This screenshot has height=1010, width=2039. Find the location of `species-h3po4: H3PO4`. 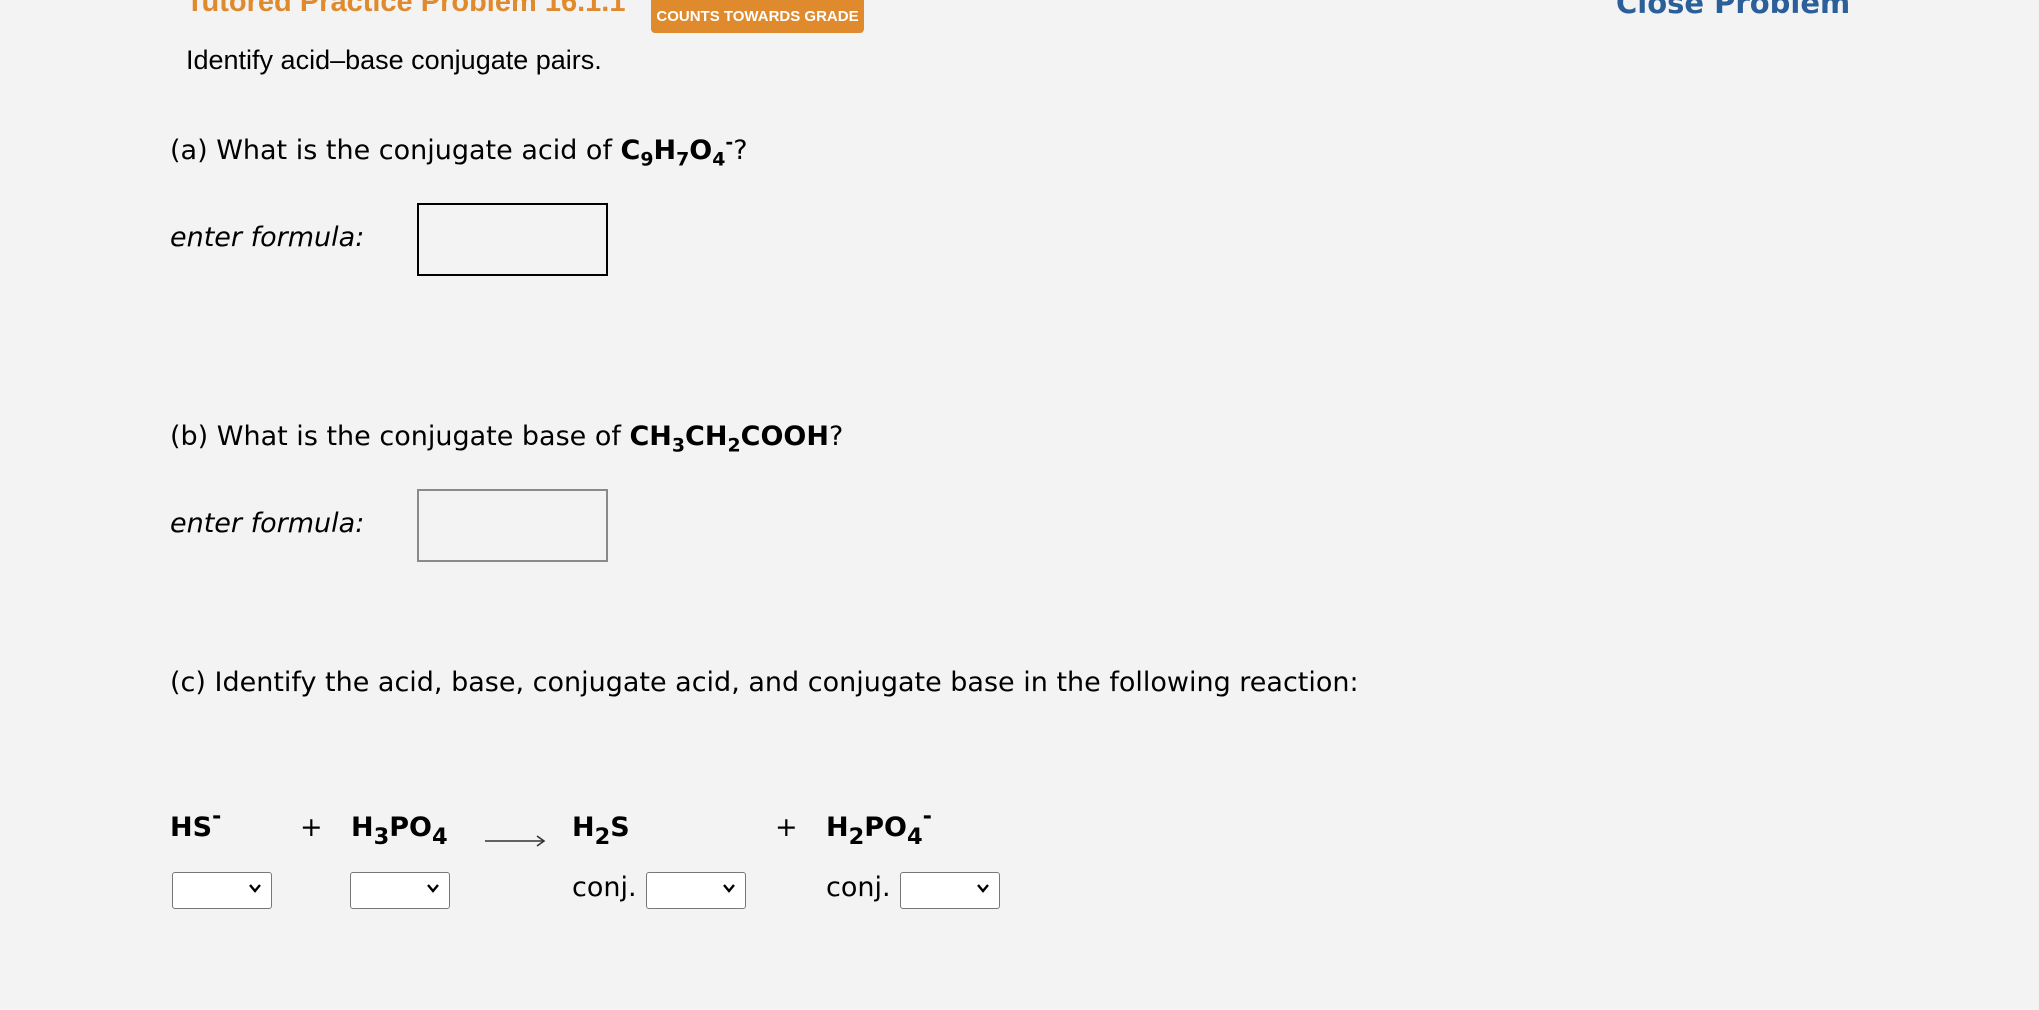

species-h3po4: H3PO4 is located at coordinates (399, 831).